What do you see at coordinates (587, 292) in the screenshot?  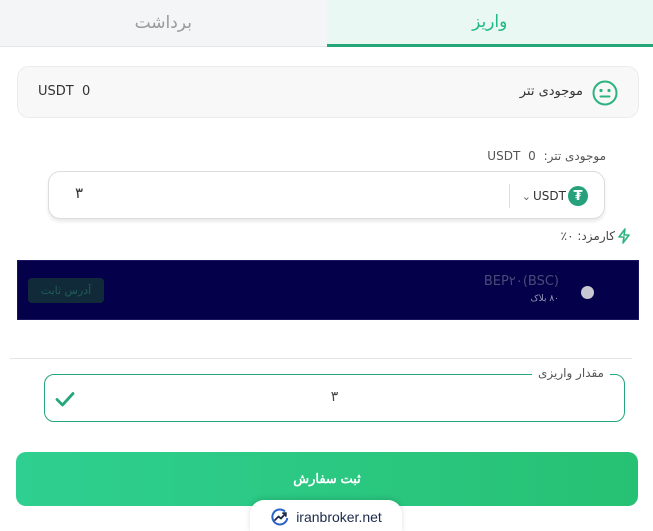 I see `network-radio` at bounding box center [587, 292].